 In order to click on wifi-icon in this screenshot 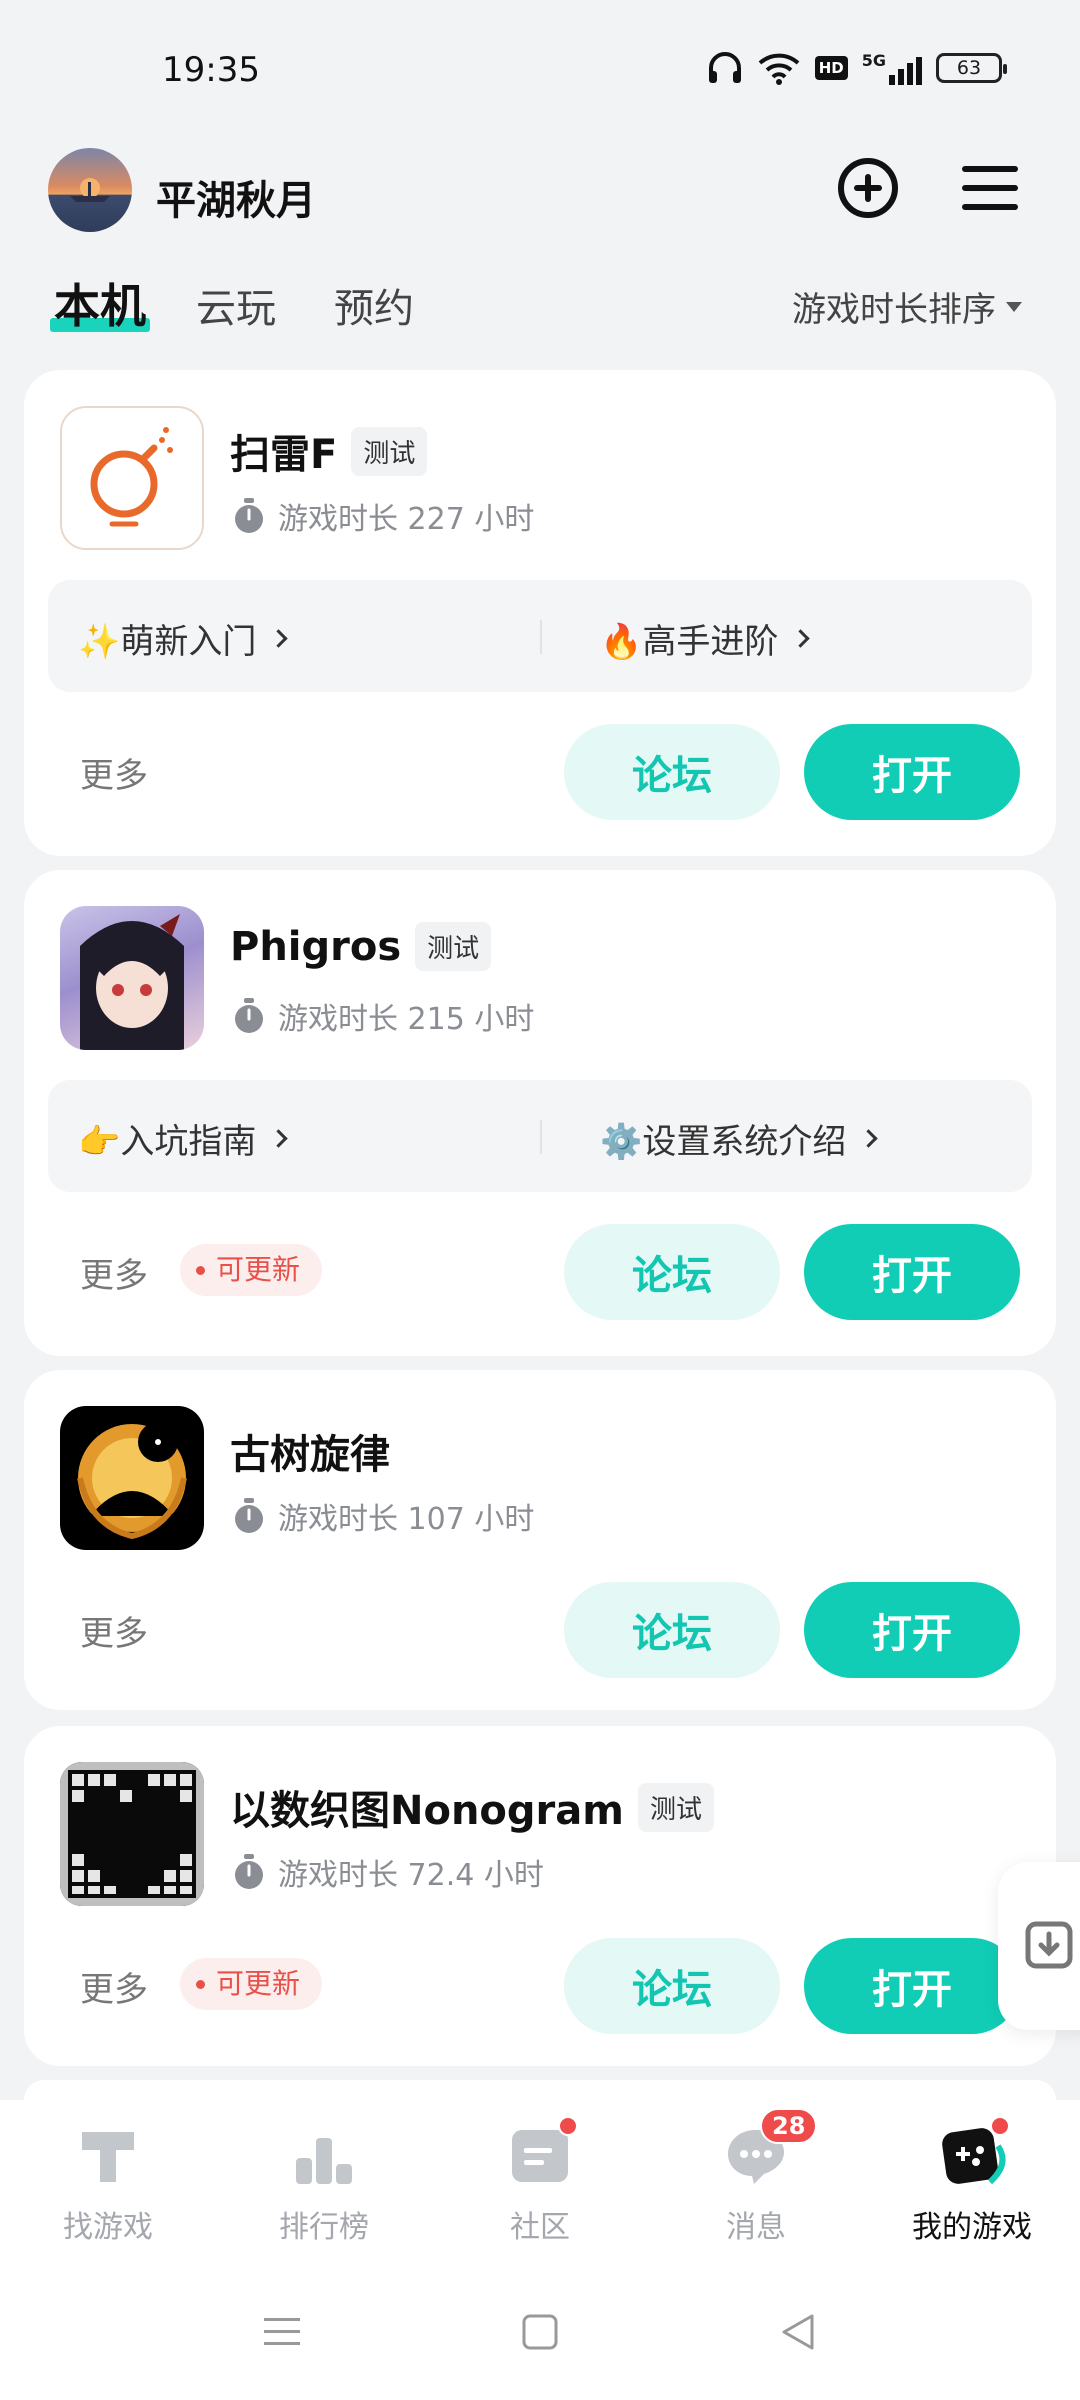, I will do `click(779, 69)`.